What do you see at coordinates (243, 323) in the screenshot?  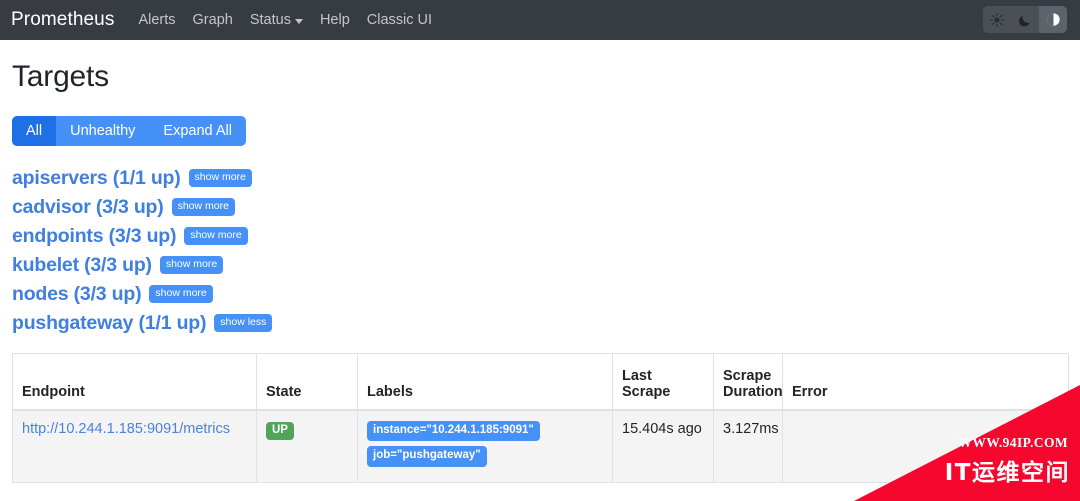 I see `job-toggle-pushgateway: show less` at bounding box center [243, 323].